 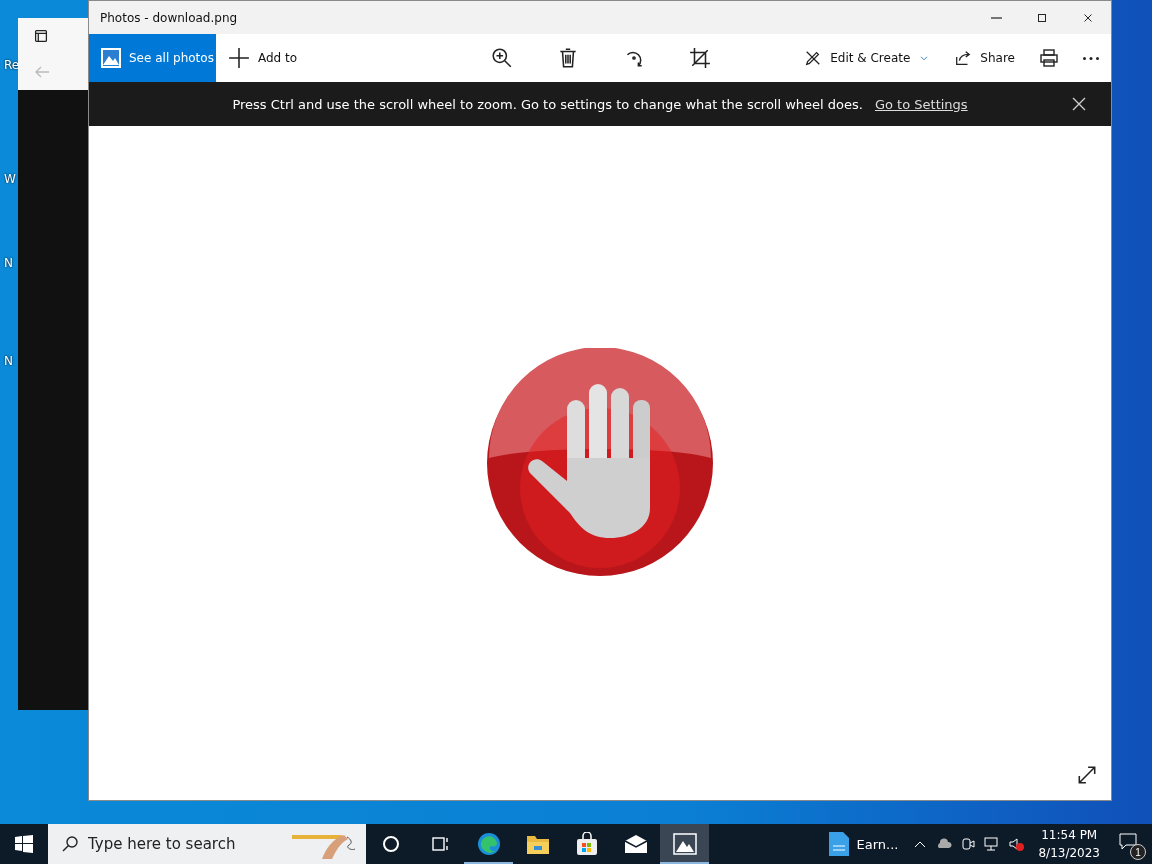 What do you see at coordinates (1091, 58) in the screenshot?
I see `more-icon` at bounding box center [1091, 58].